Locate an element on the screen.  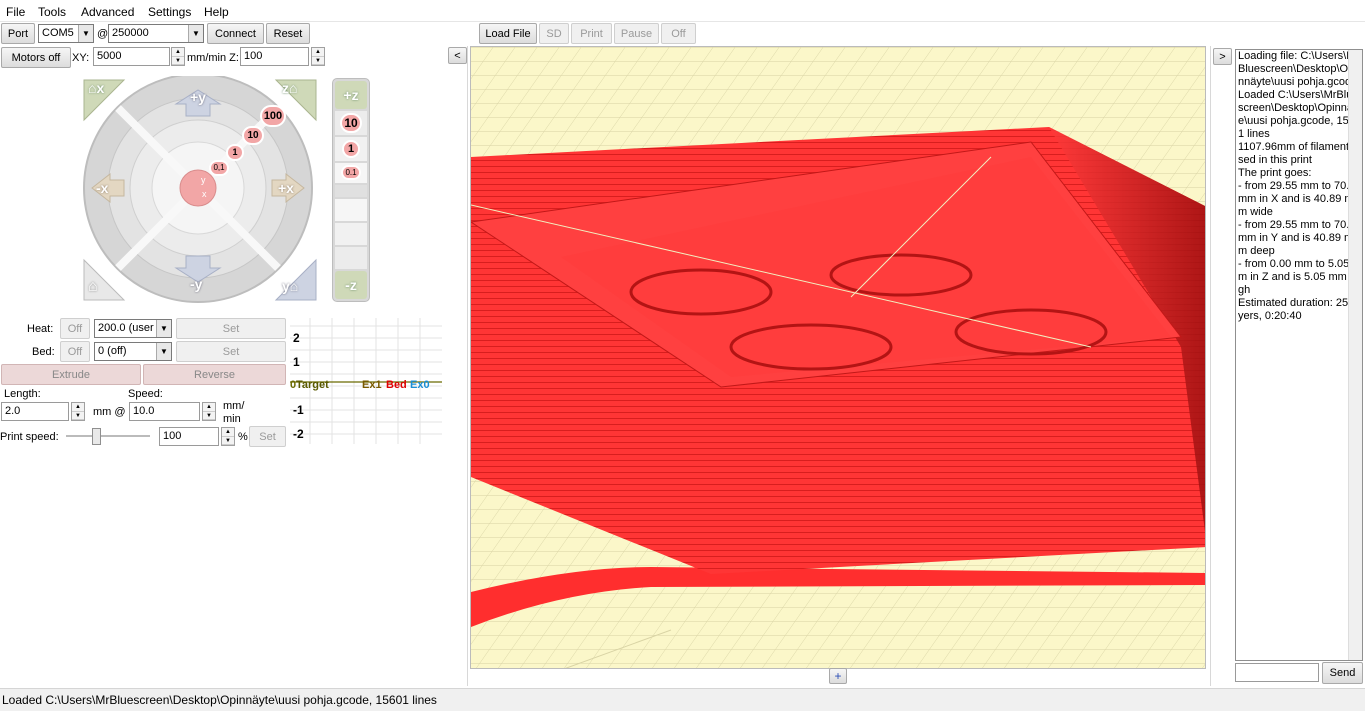
xy-label: XY: is located at coordinates (81, 58).